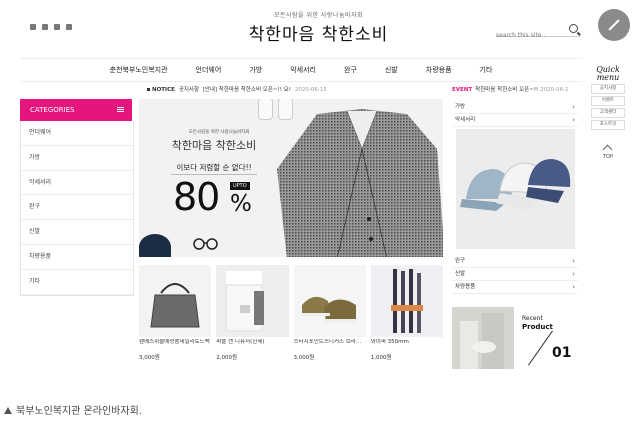 The image size is (637, 430). Describe the element at coordinates (515, 261) in the screenshot. I see `right-category-item: 완구` at that location.